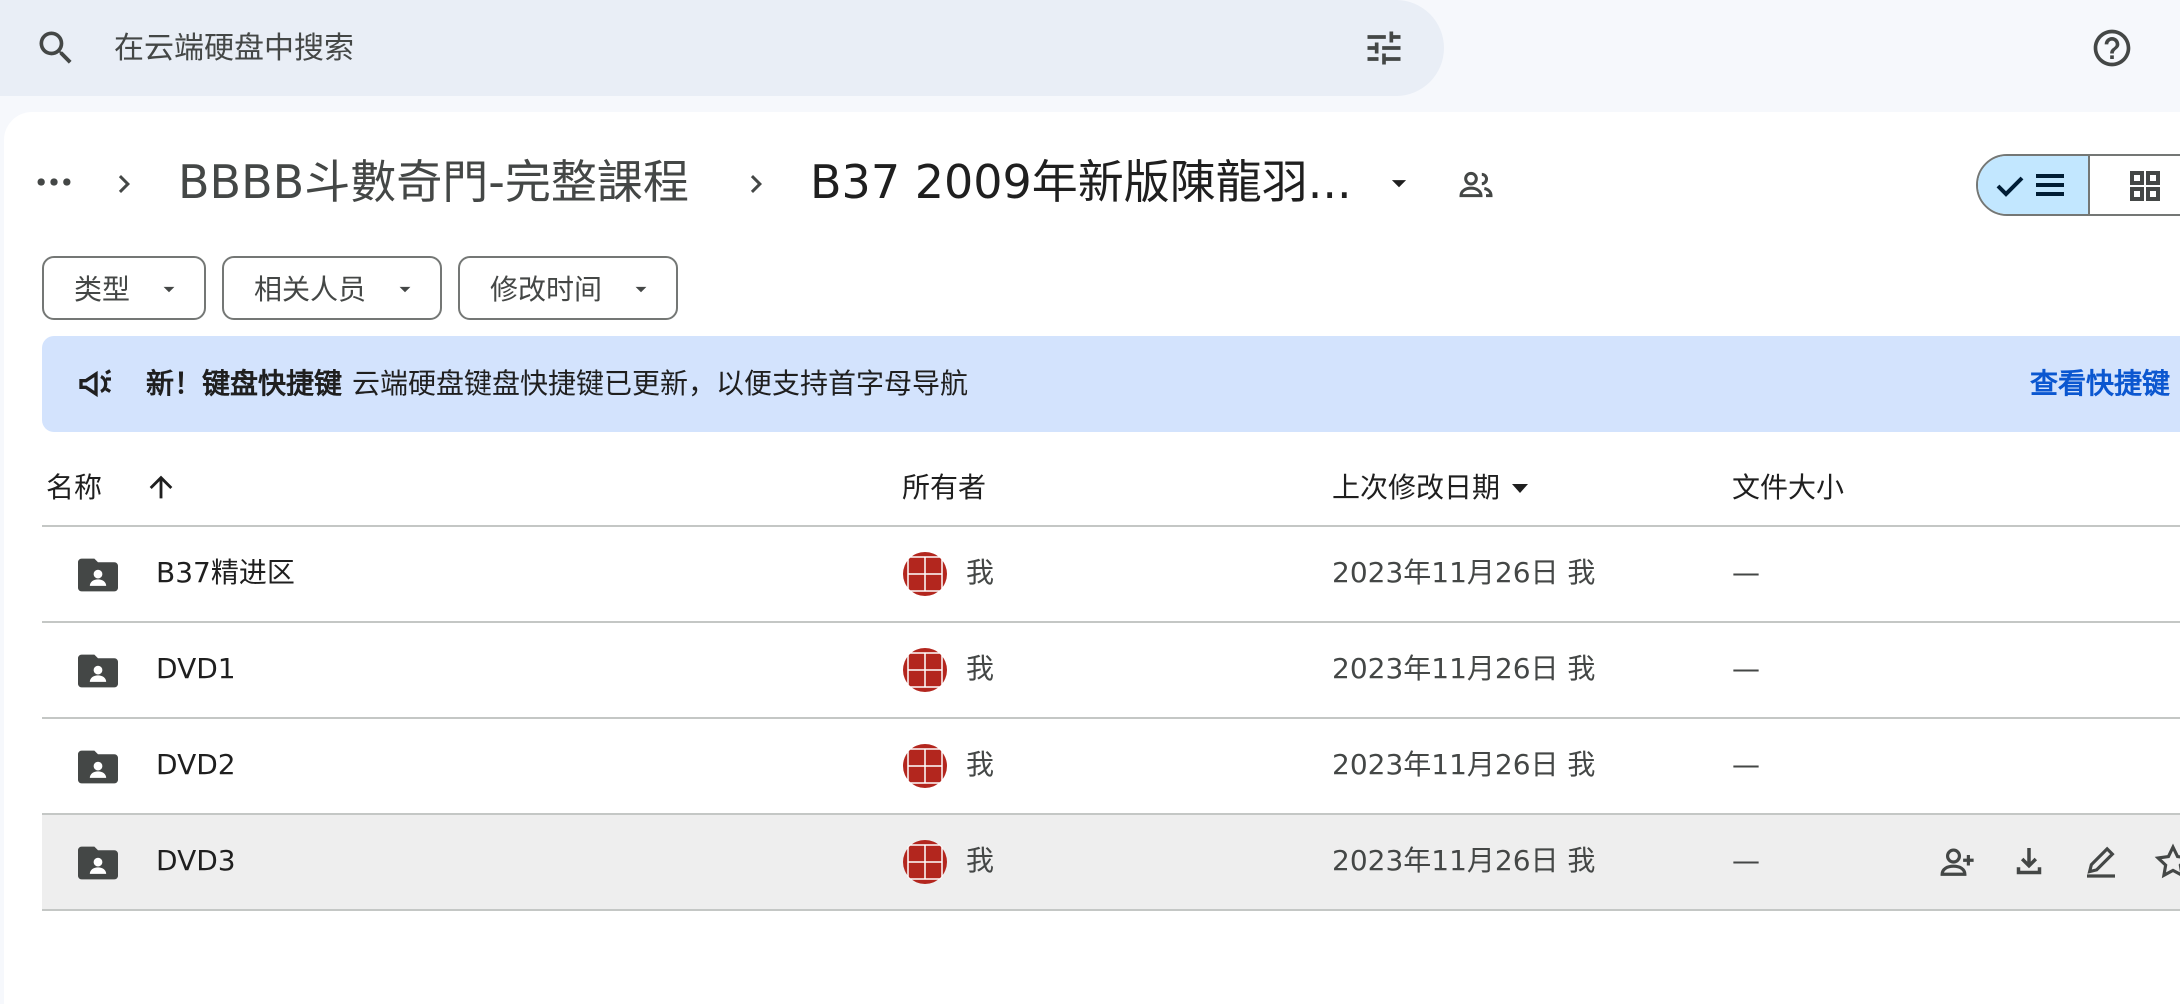 This screenshot has height=1004, width=2180. I want to click on megaphone-icon, so click(96, 384).